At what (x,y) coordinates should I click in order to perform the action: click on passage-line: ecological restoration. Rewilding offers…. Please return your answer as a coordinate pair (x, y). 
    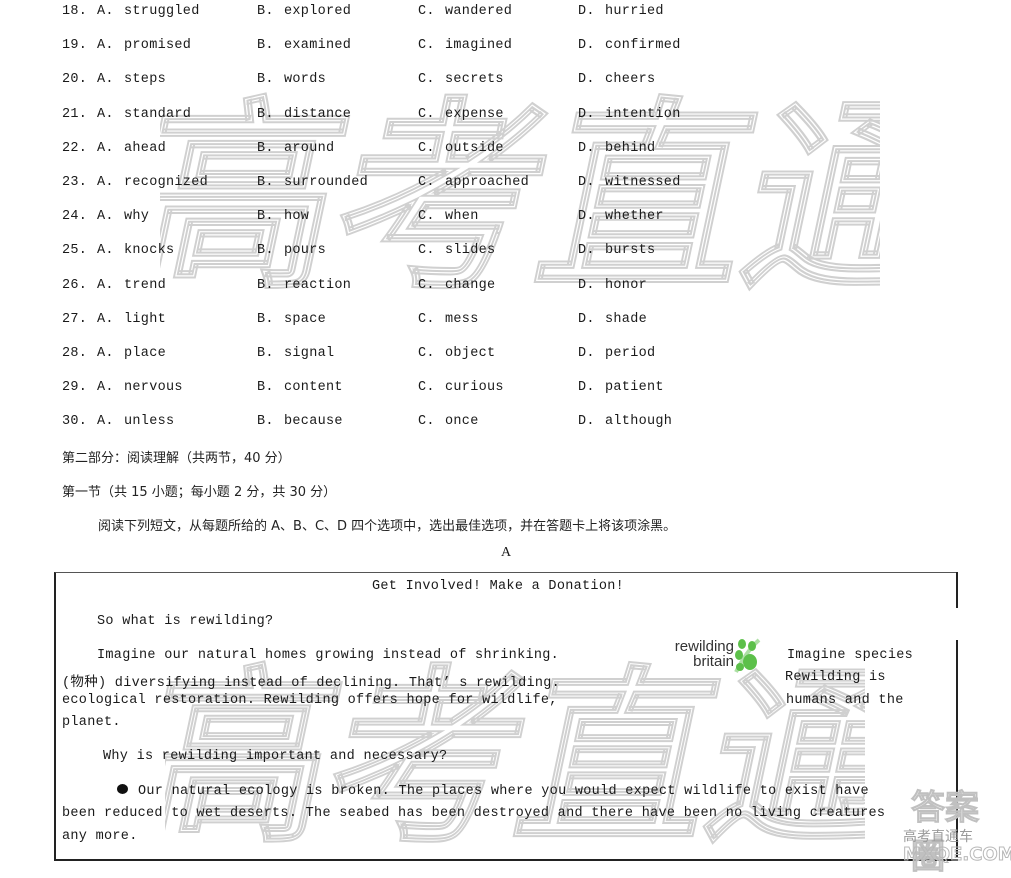
    Looking at the image, I should click on (310, 700).